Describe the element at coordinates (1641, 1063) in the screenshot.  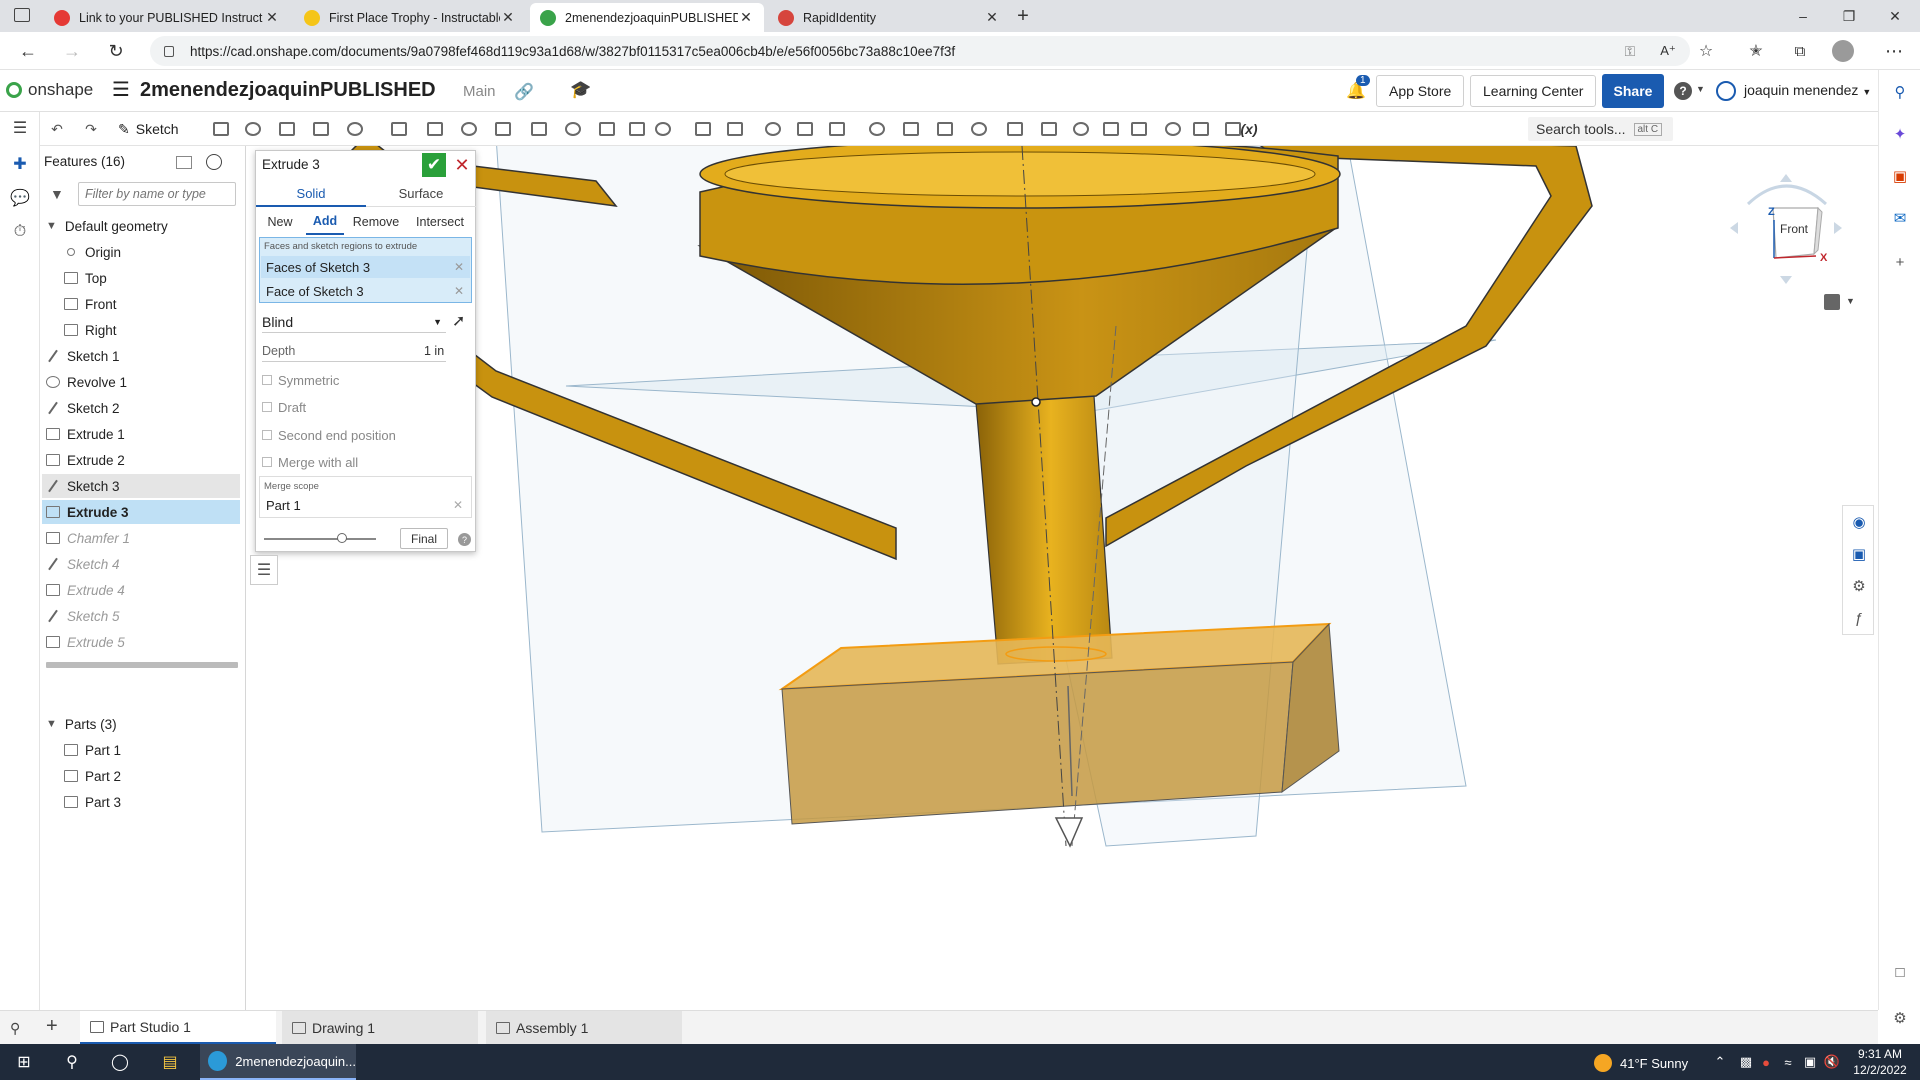
I see `weather-widget: 41°F Sunny` at that location.